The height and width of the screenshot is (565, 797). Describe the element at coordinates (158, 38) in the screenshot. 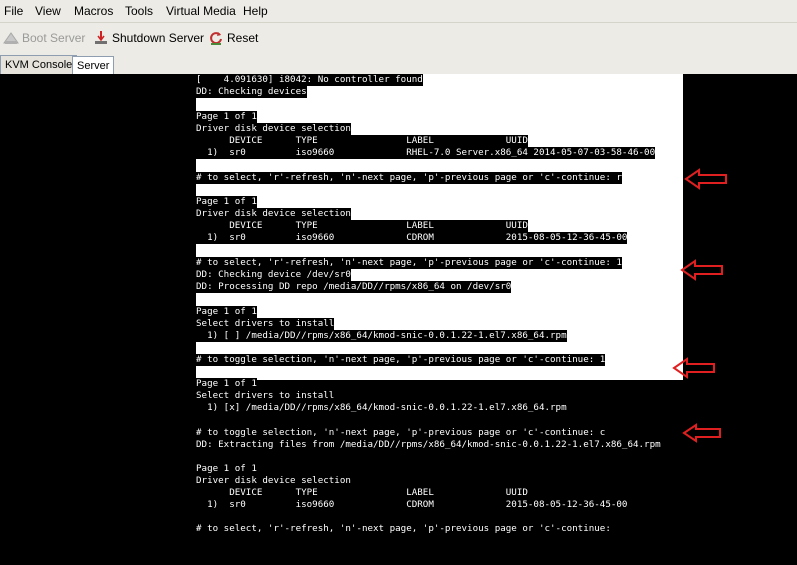

I see `shutdown-server-label: Shutdown Server` at that location.